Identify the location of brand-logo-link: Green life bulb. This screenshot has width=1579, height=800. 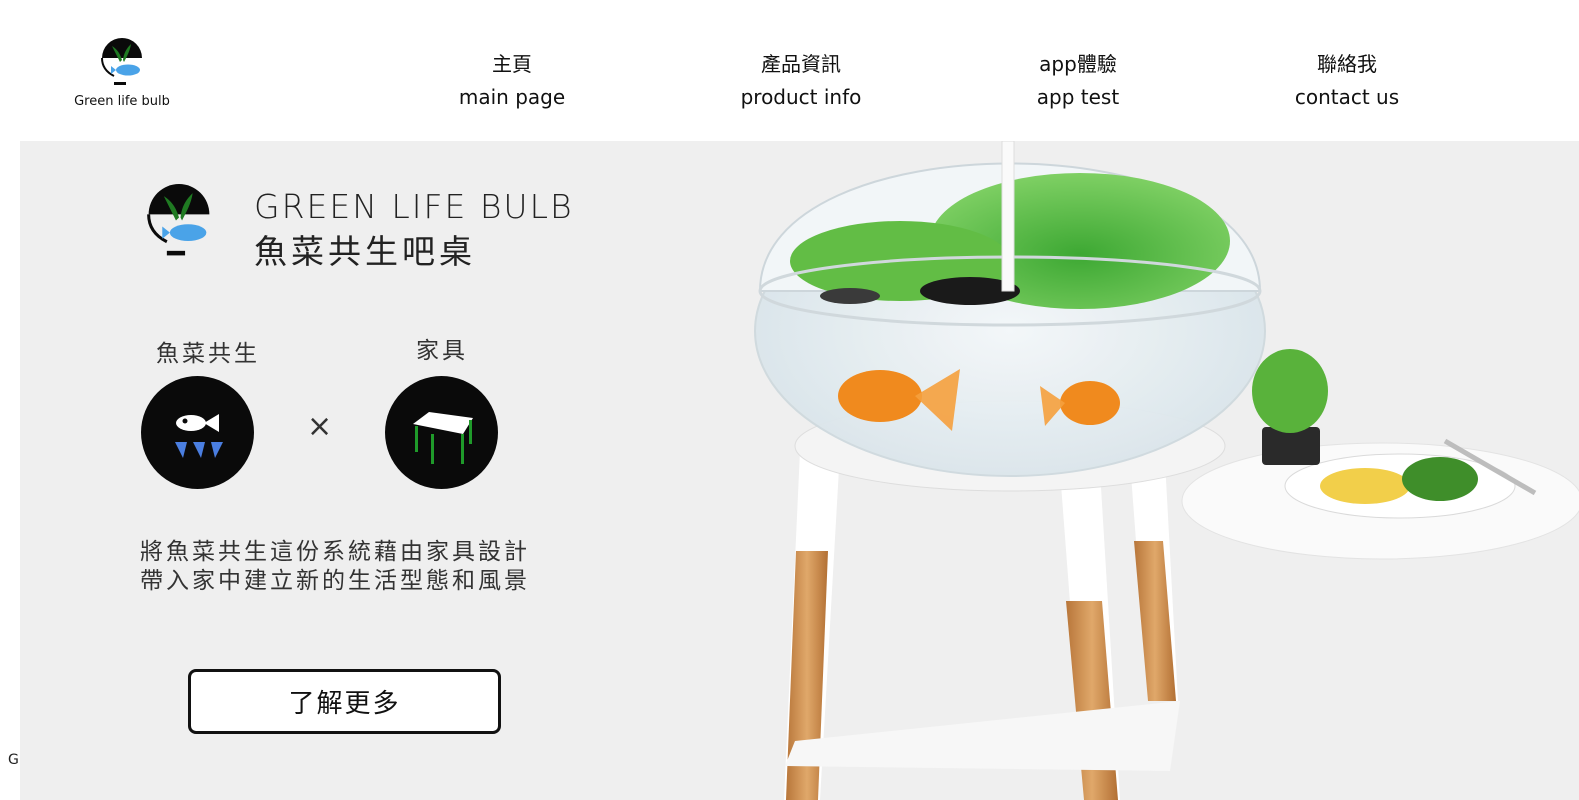
(122, 72).